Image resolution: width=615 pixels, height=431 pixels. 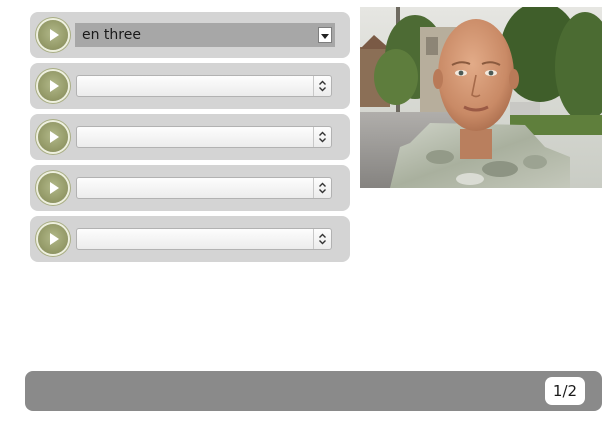 I want to click on audio-row-1: en three, so click(x=190, y=35).